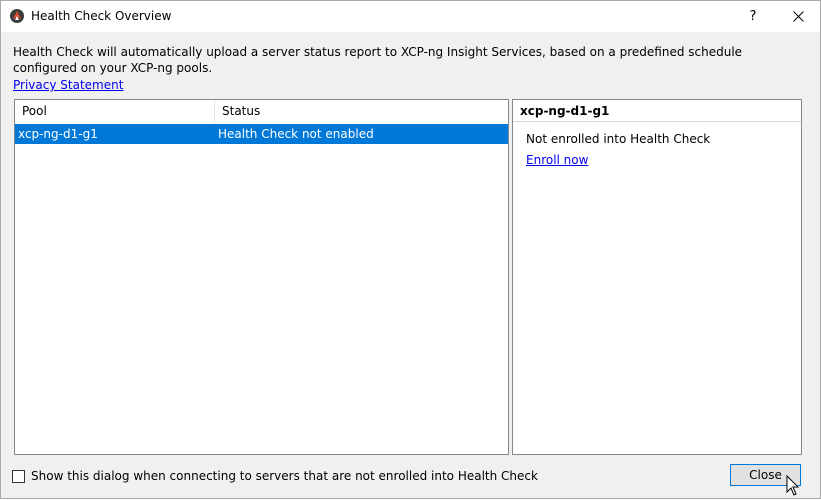  I want to click on pool-name-cell: xcp-ng-d1-g1, so click(58, 134).